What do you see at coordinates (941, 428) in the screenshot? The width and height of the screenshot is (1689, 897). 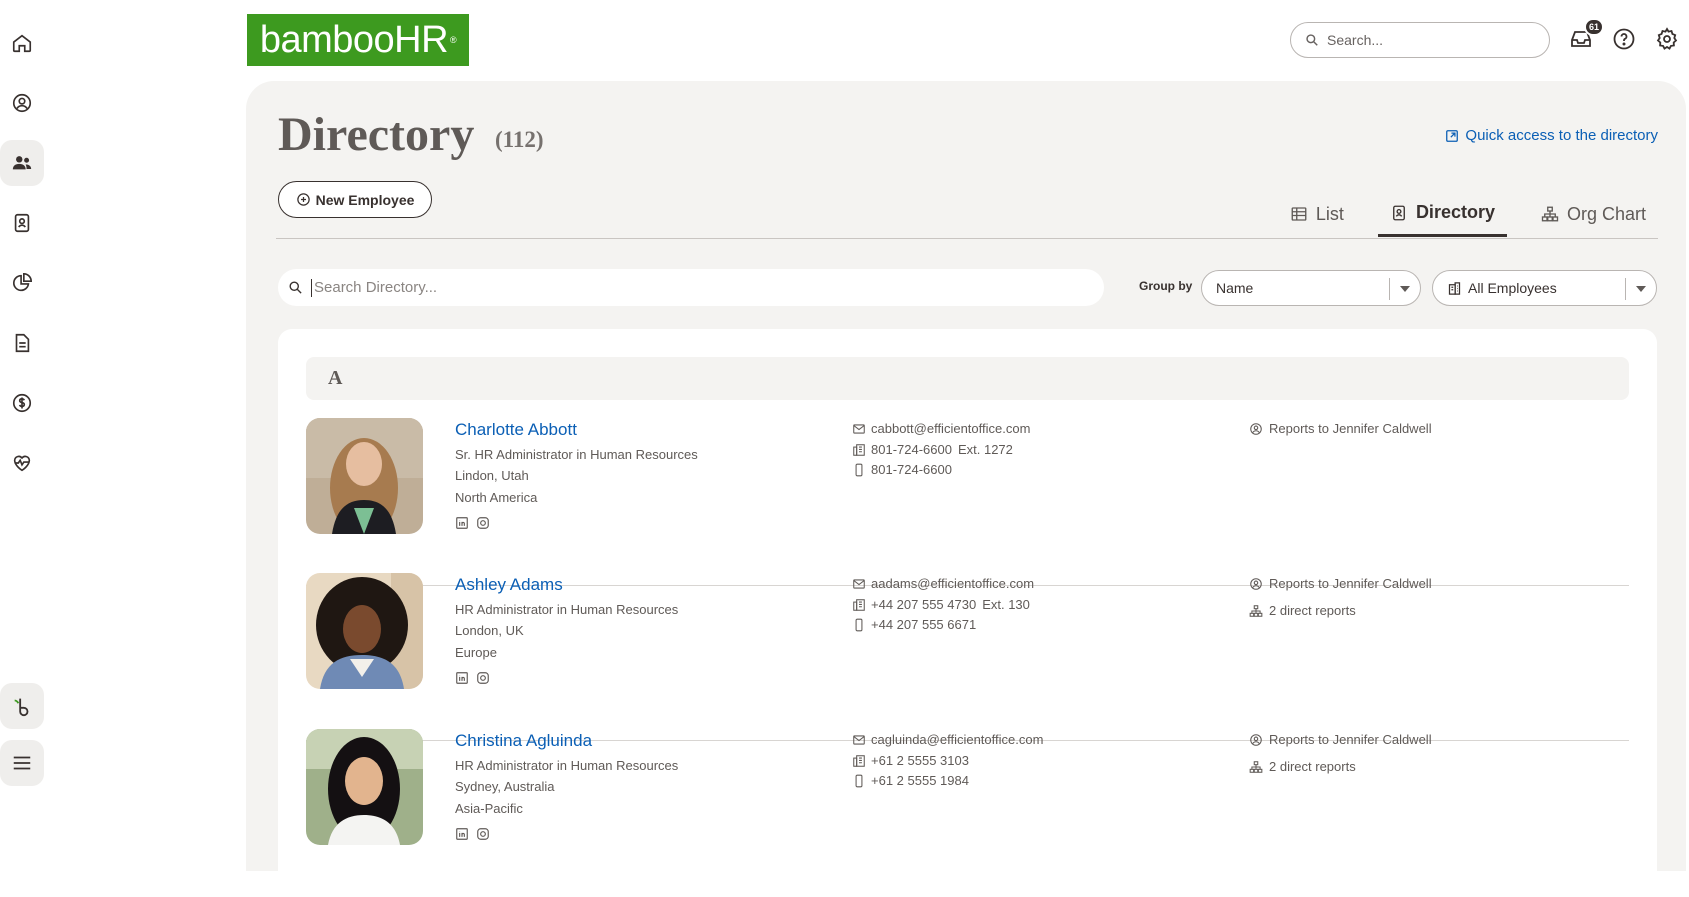 I see `email-link: cabbott@efficientoffice.com` at bounding box center [941, 428].